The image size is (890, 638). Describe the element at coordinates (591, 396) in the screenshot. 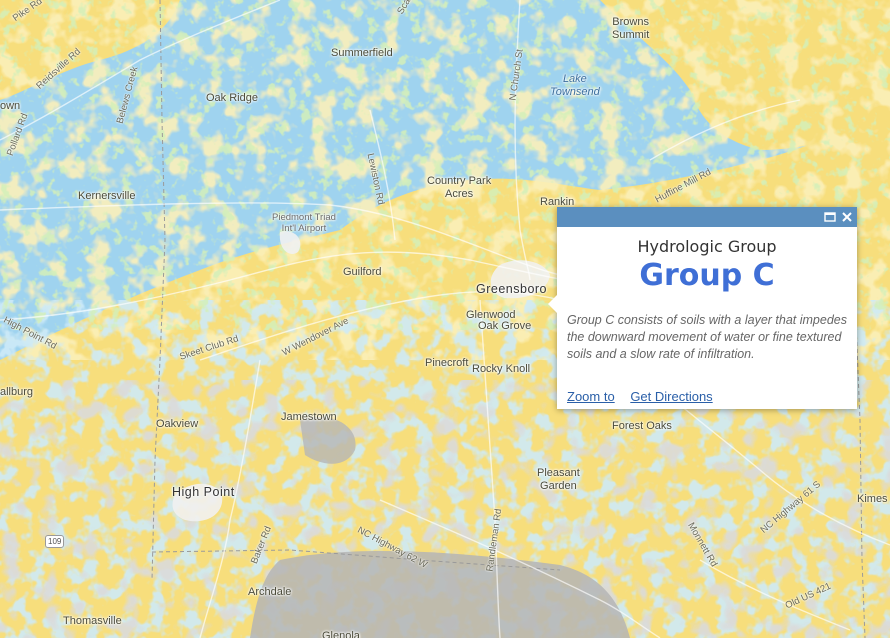

I see `zoom-to-link: Zoom to` at that location.